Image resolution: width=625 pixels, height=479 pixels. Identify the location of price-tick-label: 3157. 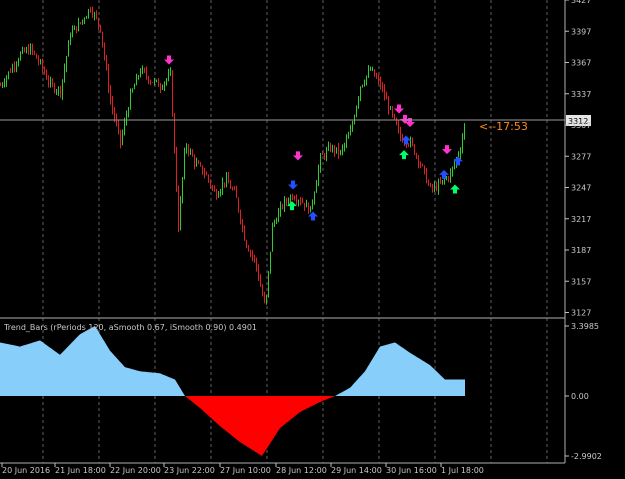
(581, 281).